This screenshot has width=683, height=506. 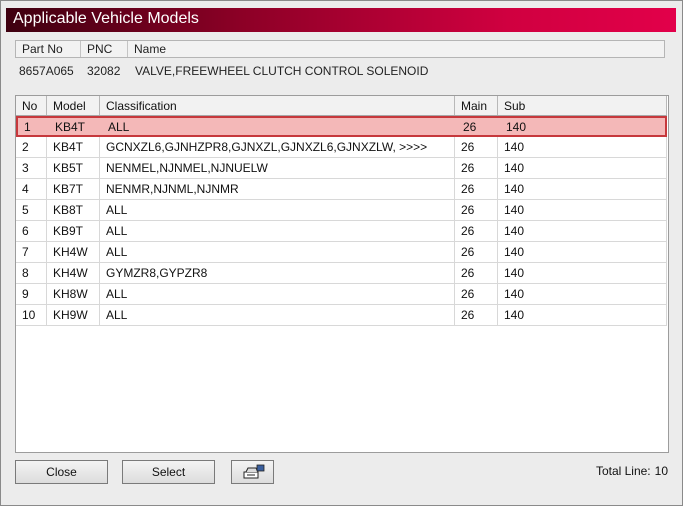 I want to click on name-header: Name, so click(x=150, y=49).